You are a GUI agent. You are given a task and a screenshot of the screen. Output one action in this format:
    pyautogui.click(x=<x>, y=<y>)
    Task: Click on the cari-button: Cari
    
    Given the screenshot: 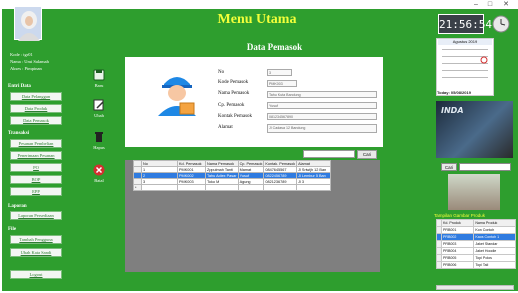 What is the action you would take?
    pyautogui.click(x=449, y=167)
    